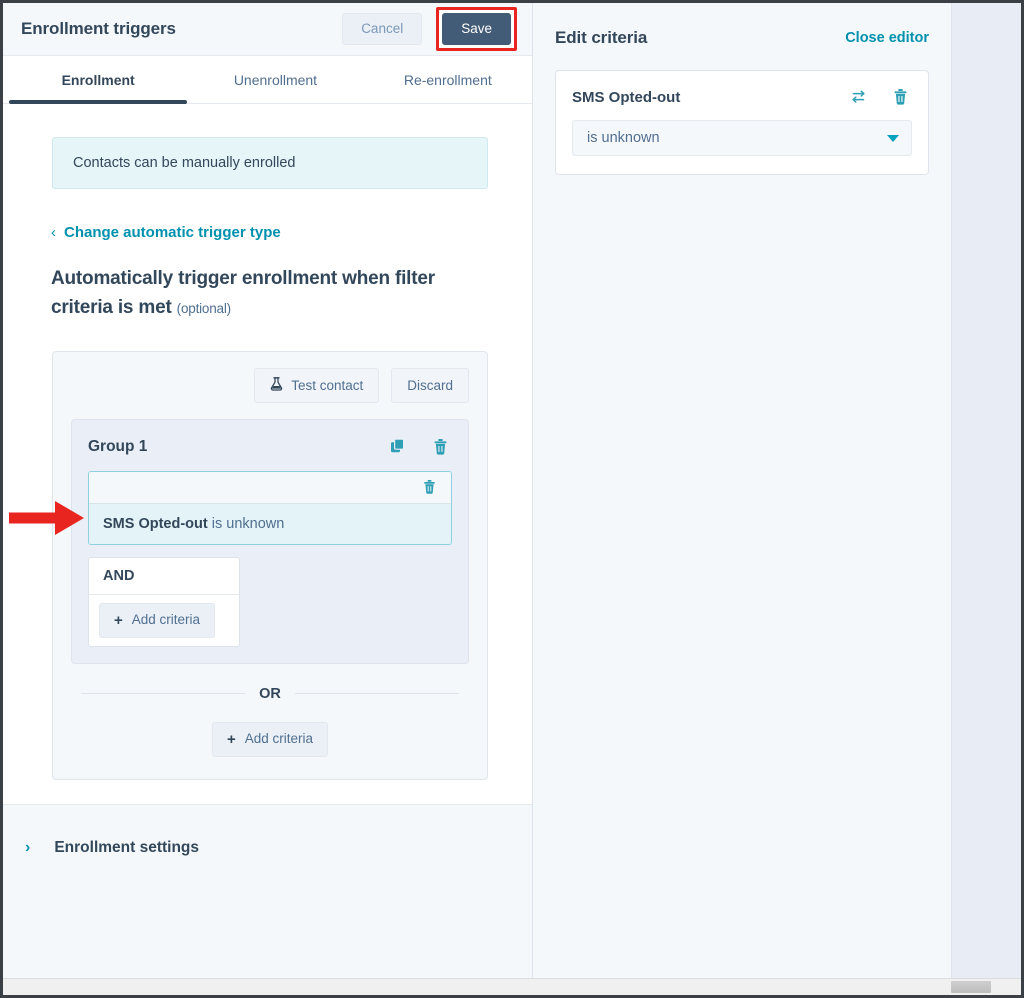 This screenshot has width=1024, height=998. What do you see at coordinates (163, 693) in the screenshot?
I see `divider-line-left` at bounding box center [163, 693].